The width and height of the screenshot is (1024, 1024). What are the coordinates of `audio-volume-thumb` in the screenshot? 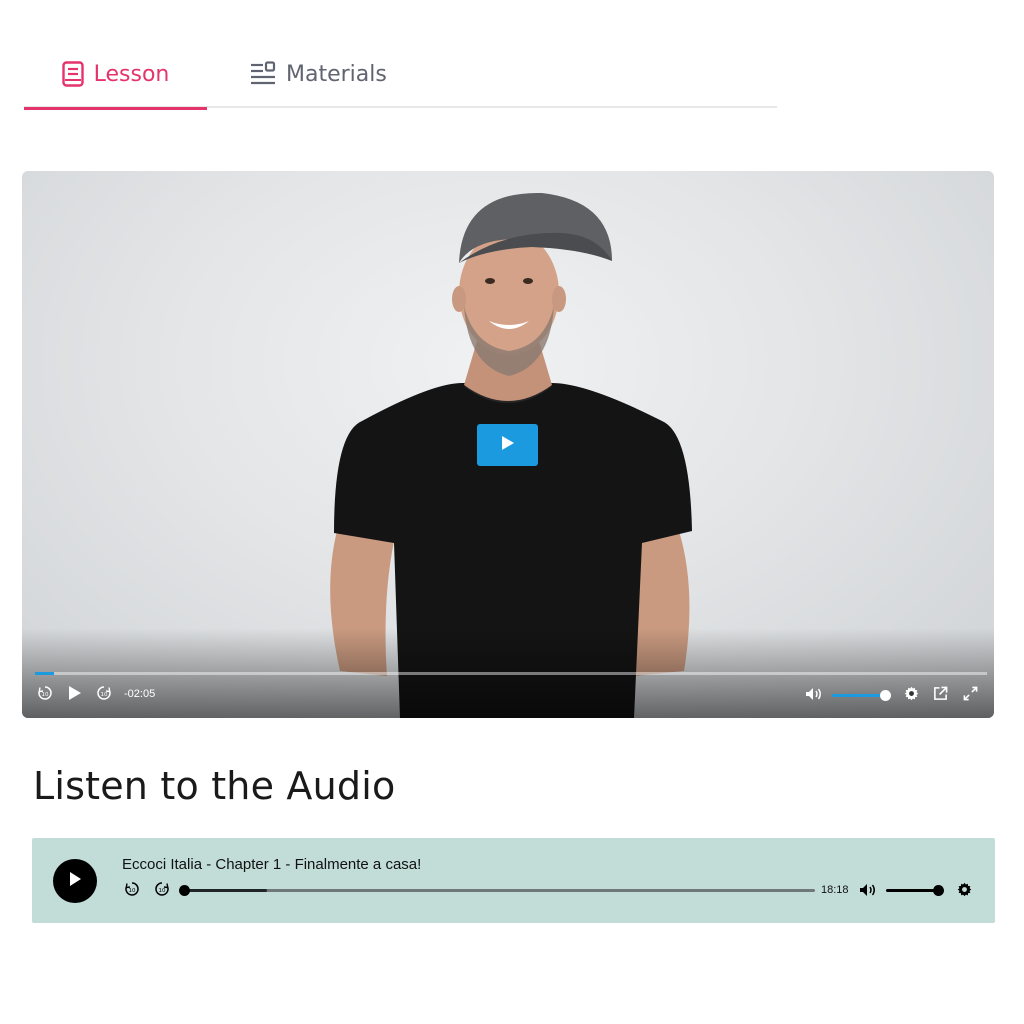 It's located at (938, 890).